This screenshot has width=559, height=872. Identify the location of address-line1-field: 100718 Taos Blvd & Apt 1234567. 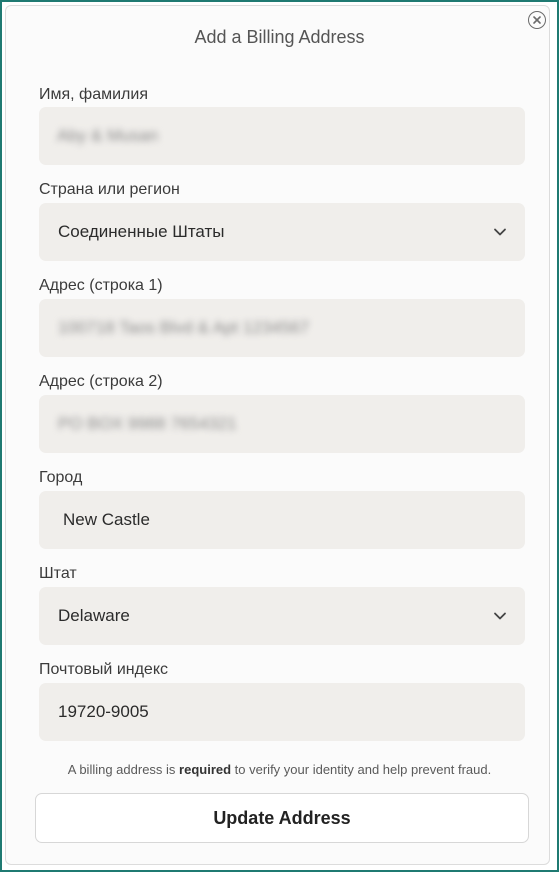
(282, 328).